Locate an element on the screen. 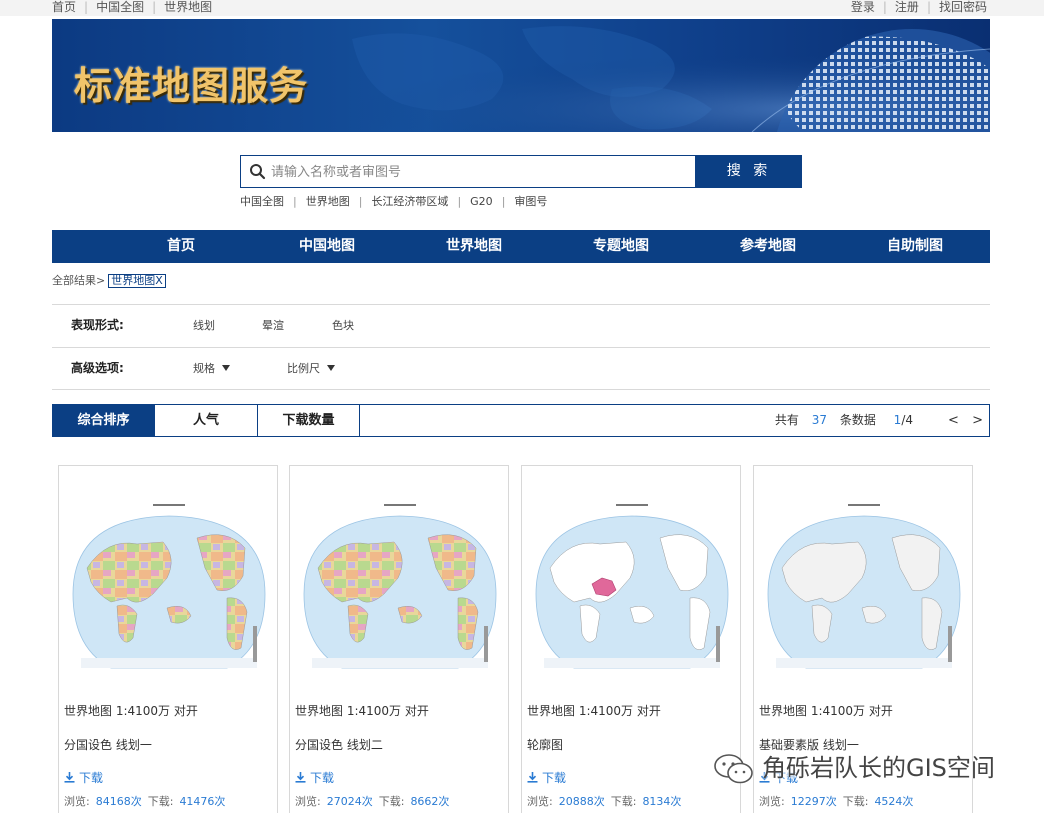  downloads-count: 8662次 is located at coordinates (430, 801).